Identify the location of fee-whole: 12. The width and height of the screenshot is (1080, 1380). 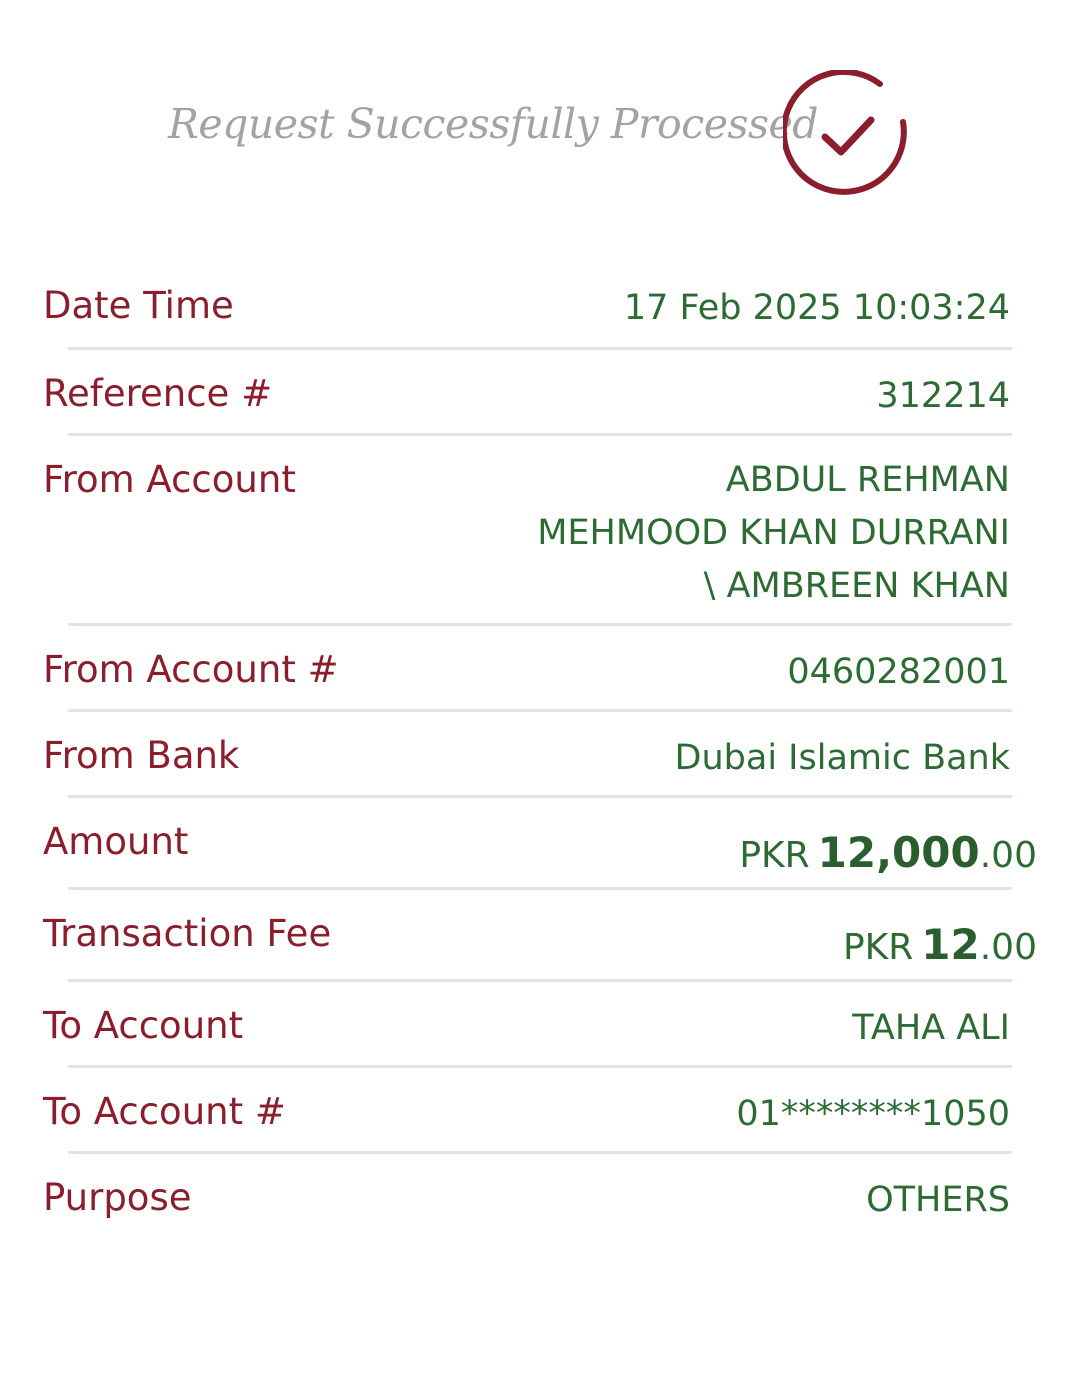
(950, 944).